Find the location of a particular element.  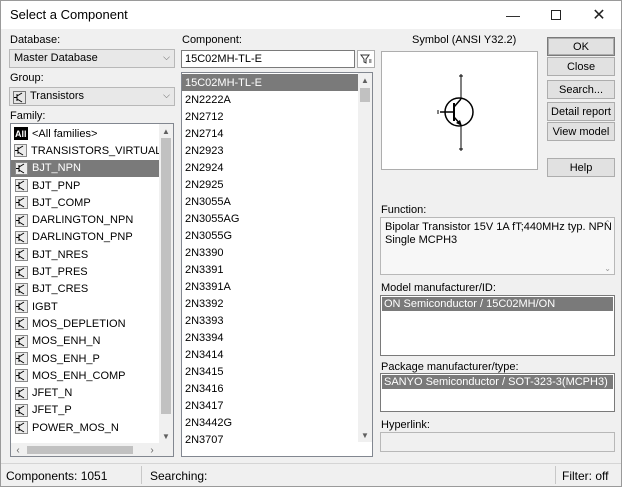

bjt-npn-icon is located at coordinates (21, 168).